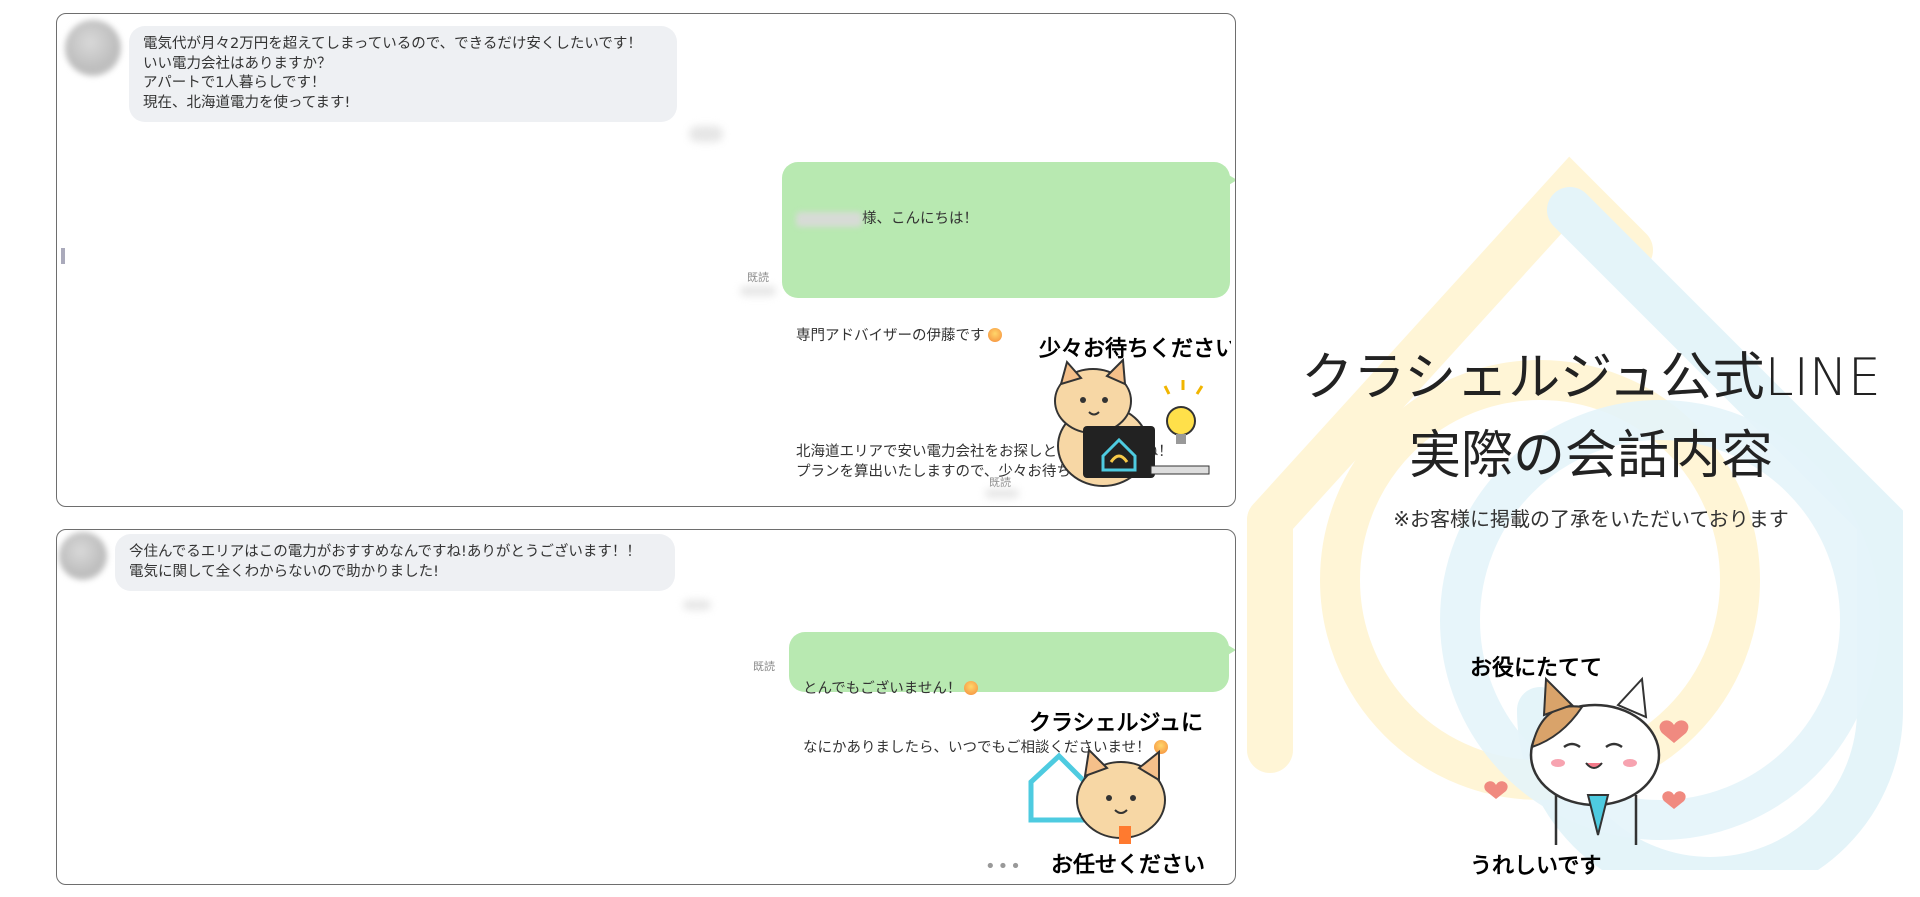 The image size is (1920, 897). Describe the element at coordinates (1009, 690) in the screenshot. I see `reply-line-1: とんでもございません！` at that location.